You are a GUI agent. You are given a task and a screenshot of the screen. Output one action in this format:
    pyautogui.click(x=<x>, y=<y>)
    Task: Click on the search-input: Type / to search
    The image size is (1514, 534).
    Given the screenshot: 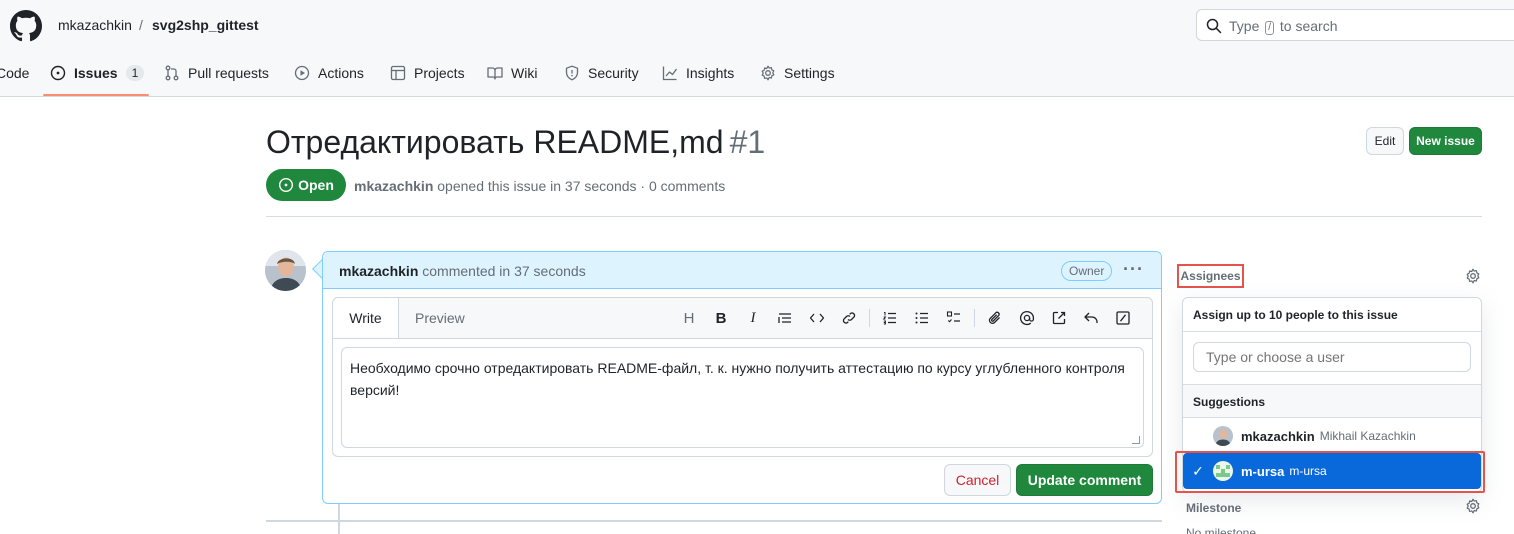 What is the action you would take?
    pyautogui.click(x=1355, y=25)
    